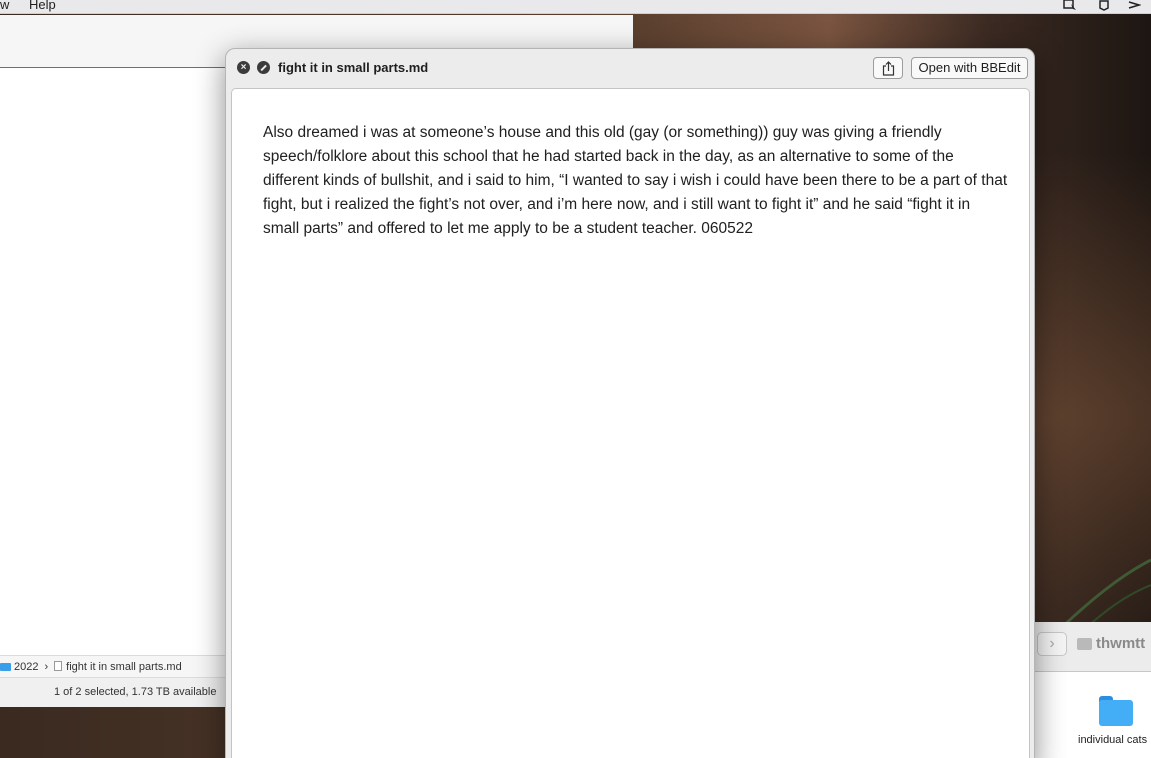 The height and width of the screenshot is (758, 1151). Describe the element at coordinates (1105, 594) in the screenshot. I see `plant-decoration` at that location.